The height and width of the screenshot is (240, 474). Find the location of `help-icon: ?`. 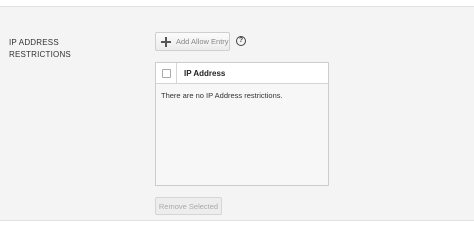

help-icon: ? is located at coordinates (241, 41).